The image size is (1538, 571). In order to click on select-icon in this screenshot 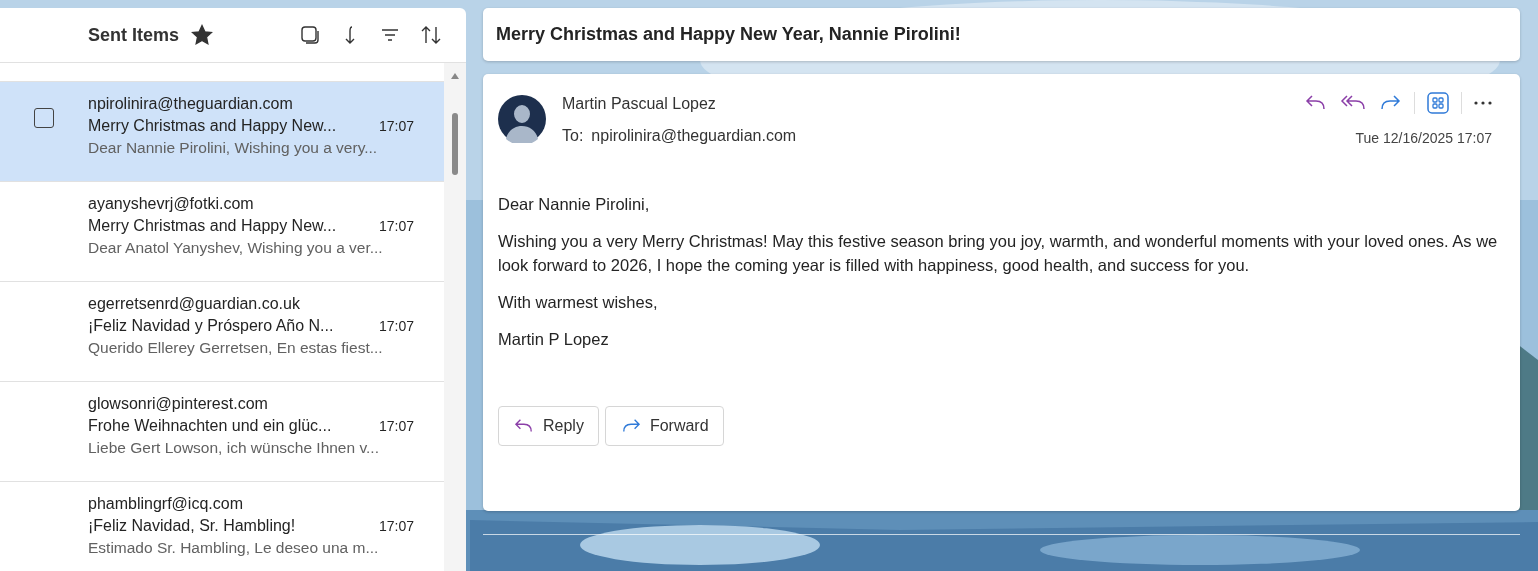, I will do `click(310, 35)`.